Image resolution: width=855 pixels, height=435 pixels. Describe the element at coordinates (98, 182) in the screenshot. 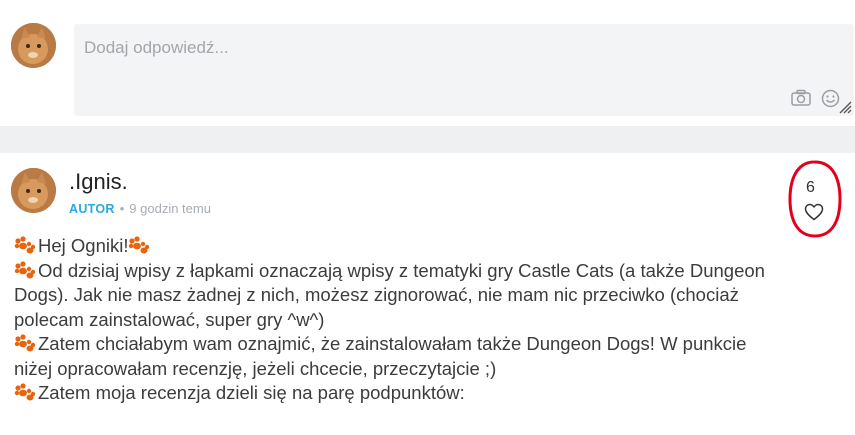

I see `author-name: .Ignis.` at that location.